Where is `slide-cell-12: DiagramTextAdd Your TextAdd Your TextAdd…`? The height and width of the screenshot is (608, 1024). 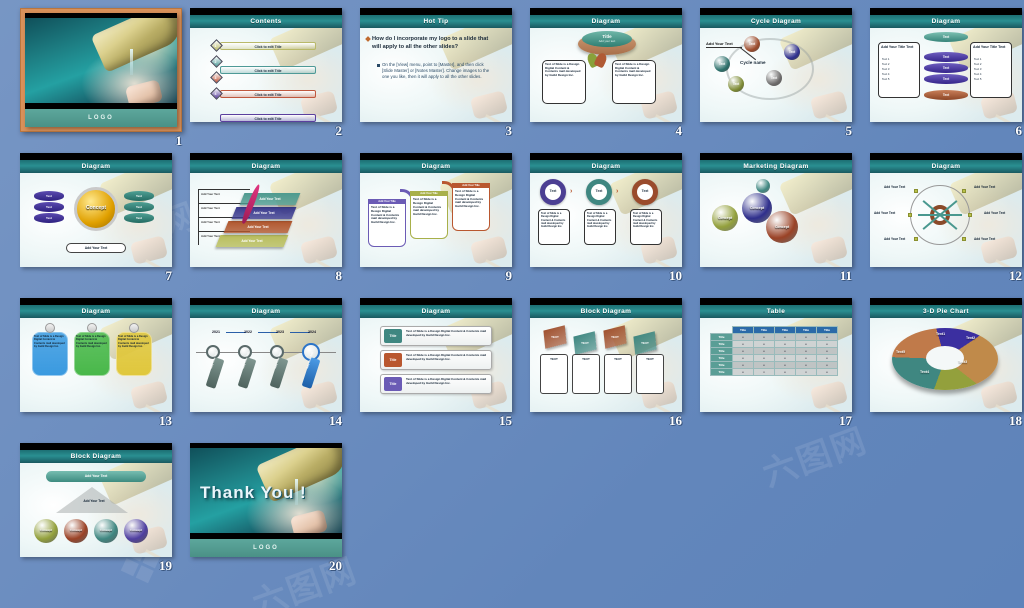 slide-cell-12: DiagramTextAdd Your TextAdd Your TextAdd… is located at coordinates (947, 217).